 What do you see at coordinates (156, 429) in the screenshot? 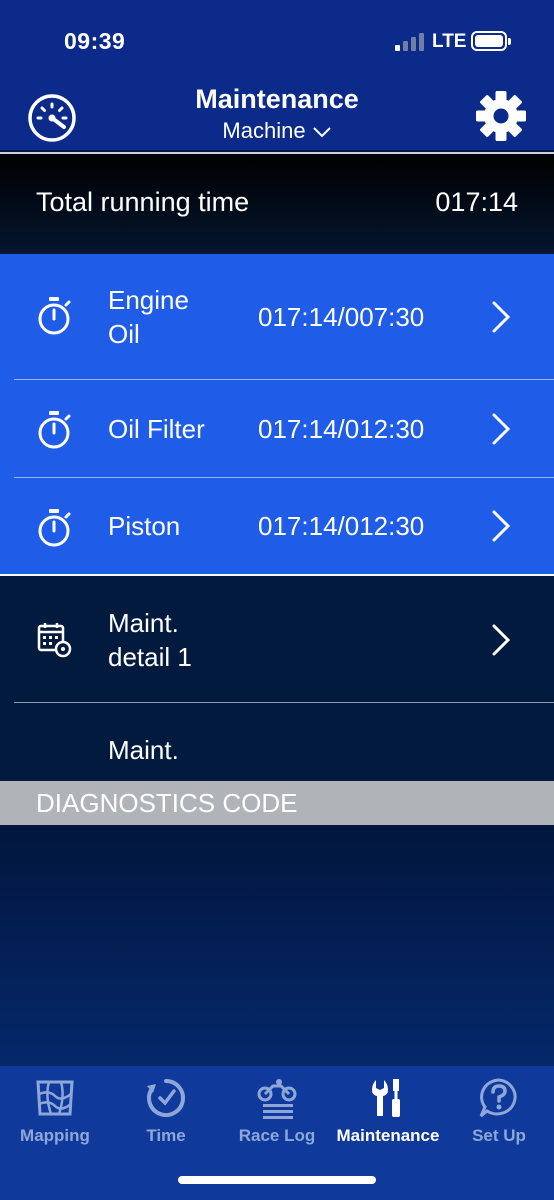
I see `item-label: Oil Filter` at bounding box center [156, 429].